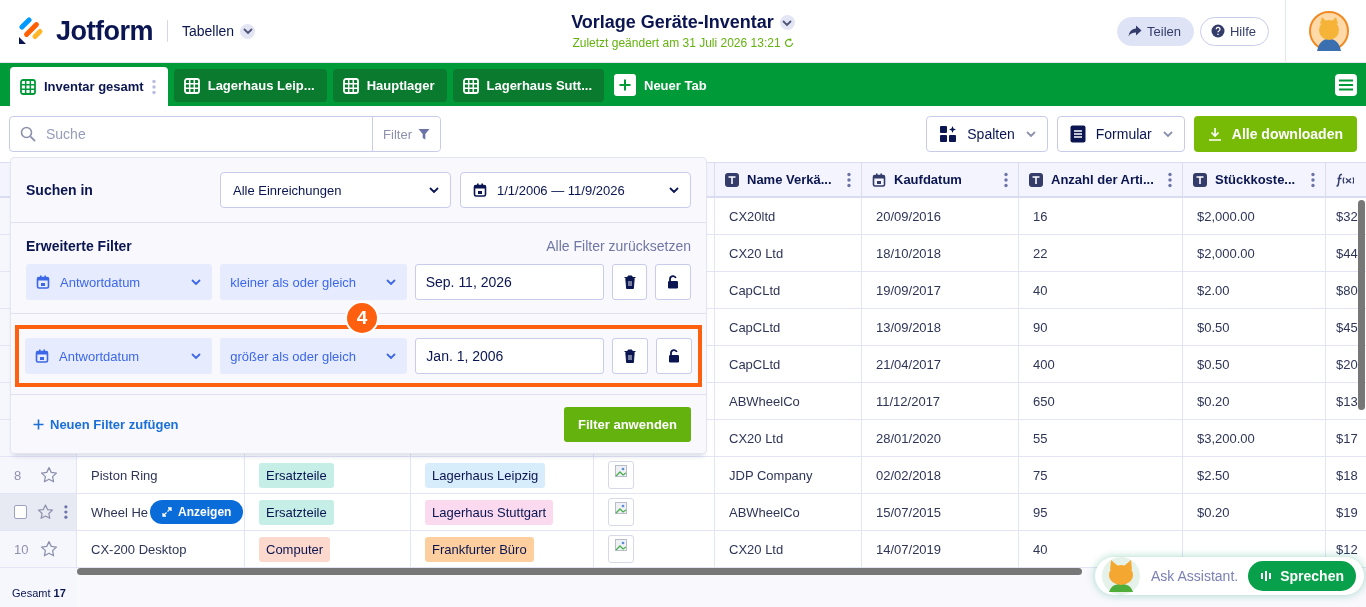 Image resolution: width=1366 pixels, height=607 pixels. What do you see at coordinates (787, 22) in the screenshot?
I see `title-dropdown` at bounding box center [787, 22].